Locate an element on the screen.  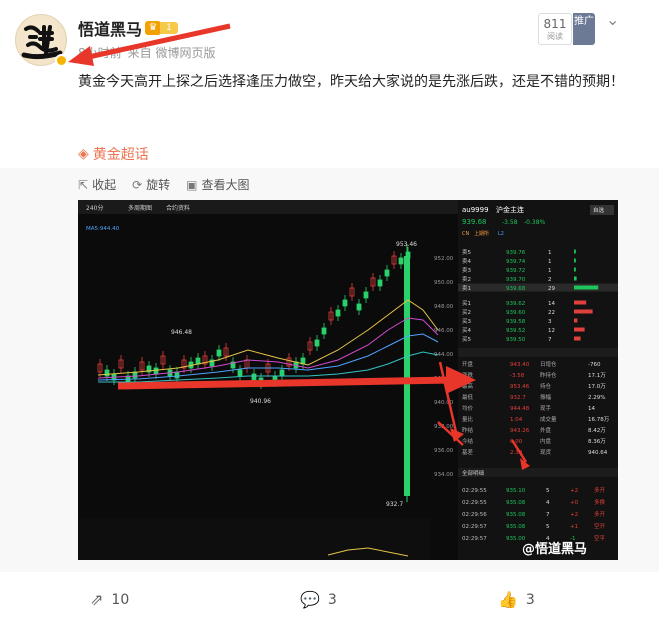
orderbook-label: 卖2 is located at coordinates (466, 279).